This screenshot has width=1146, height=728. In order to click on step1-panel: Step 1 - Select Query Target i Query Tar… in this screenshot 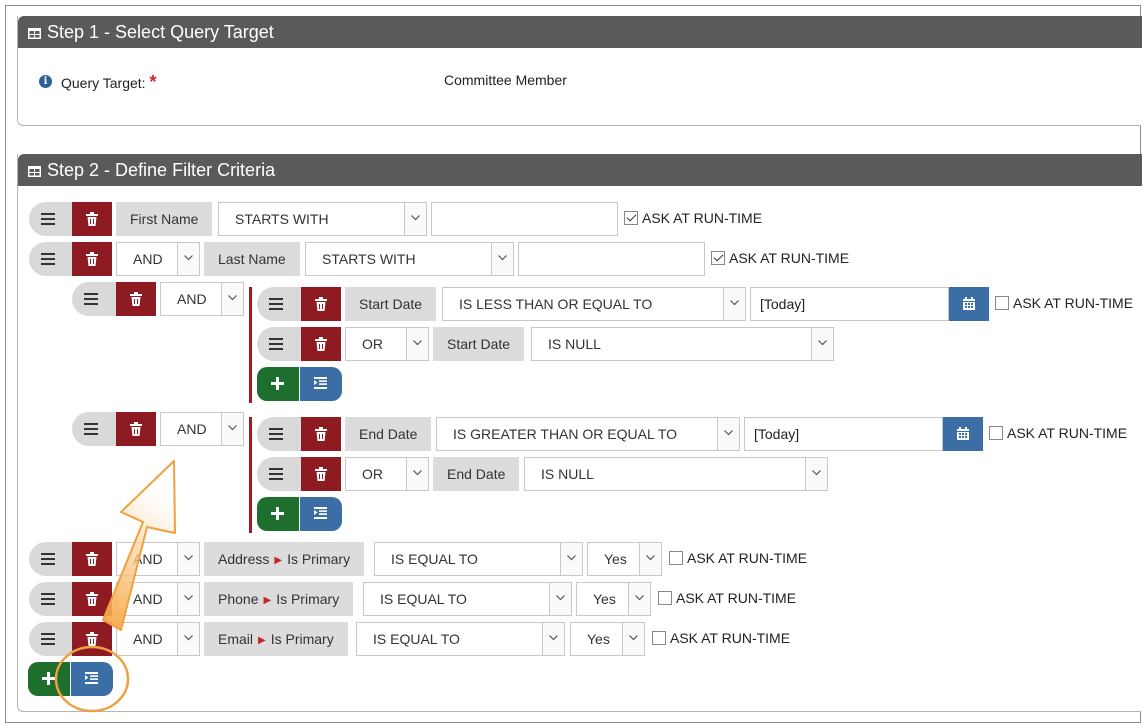, I will do `click(579, 71)`.